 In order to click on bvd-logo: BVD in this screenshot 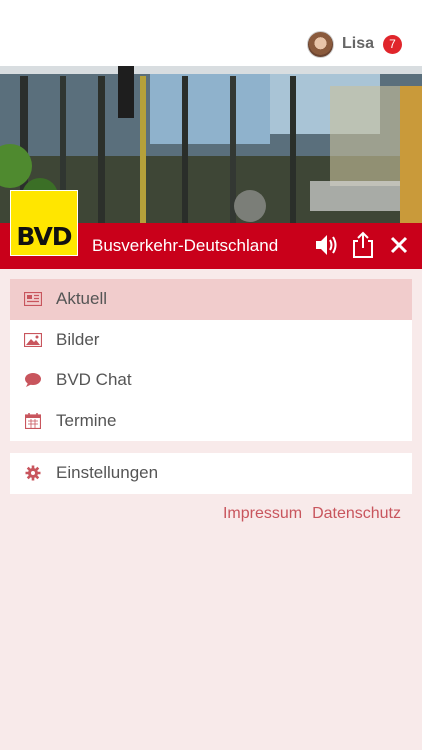, I will do `click(44, 223)`.